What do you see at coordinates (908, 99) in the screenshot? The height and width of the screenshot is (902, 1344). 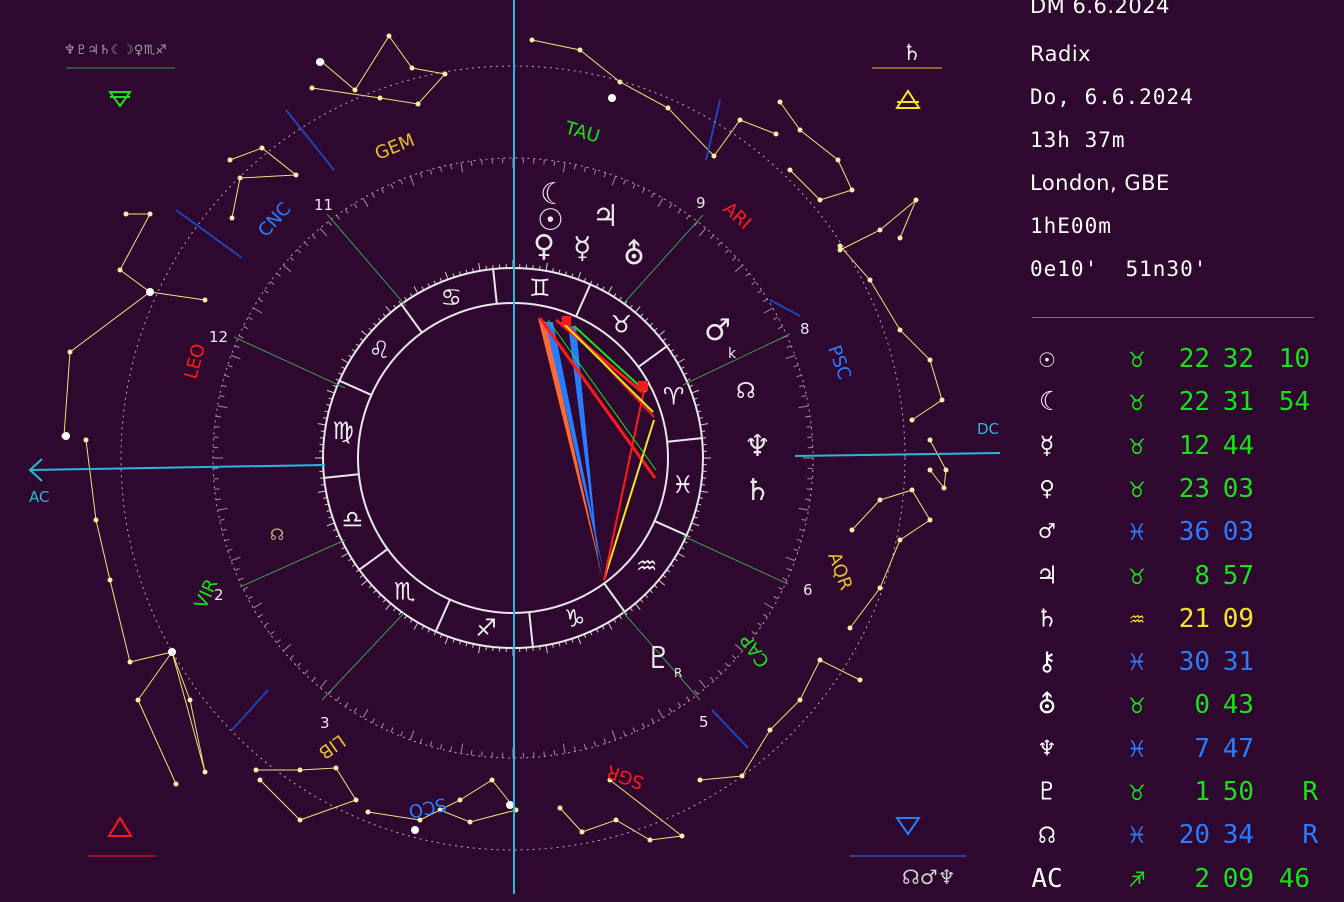 I see `air-triangle-icon` at bounding box center [908, 99].